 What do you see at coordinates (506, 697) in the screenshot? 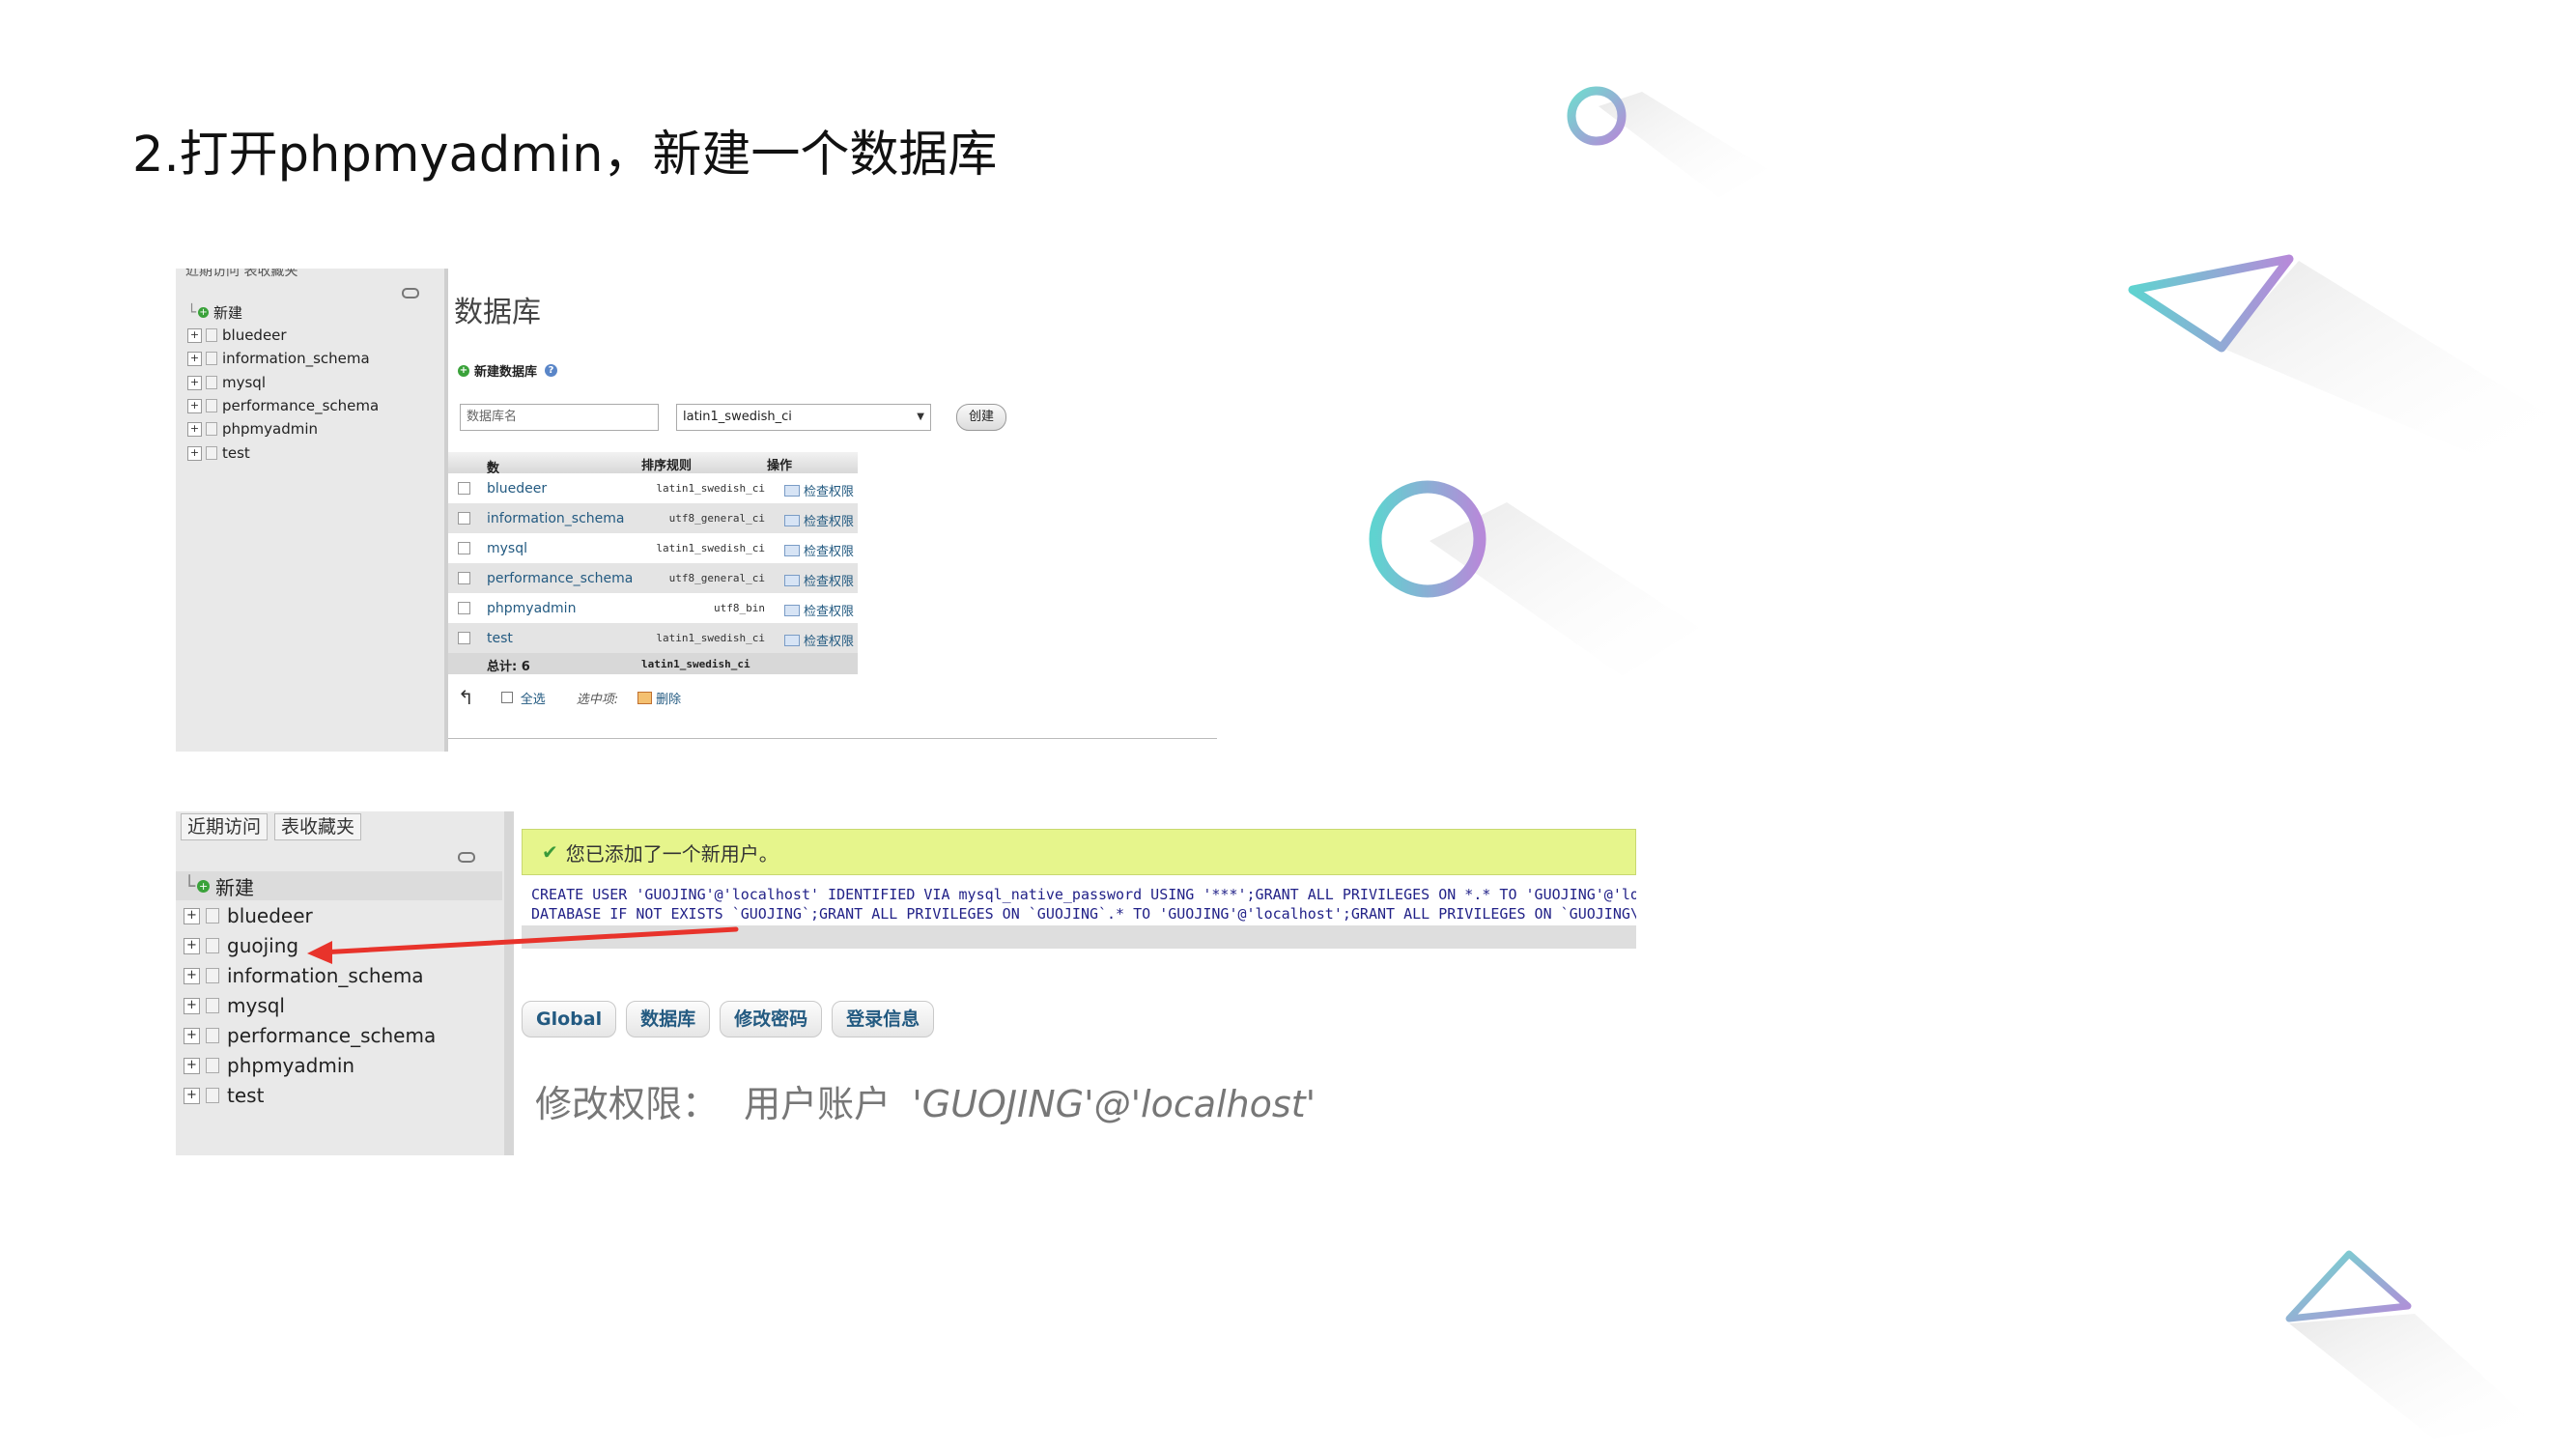
I see `select-all-checkbox` at bounding box center [506, 697].